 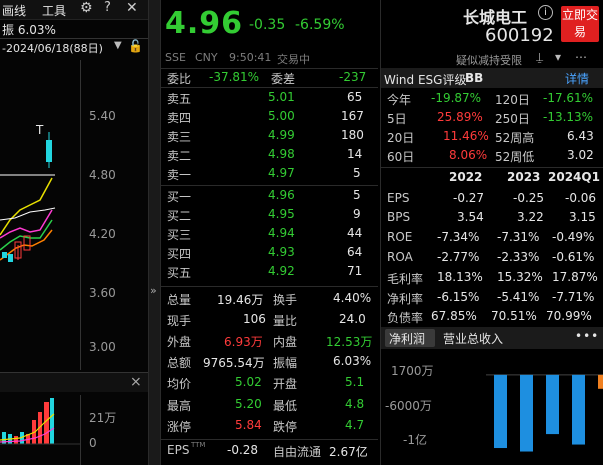 I want to click on period-label: 5日, so click(x=397, y=119).